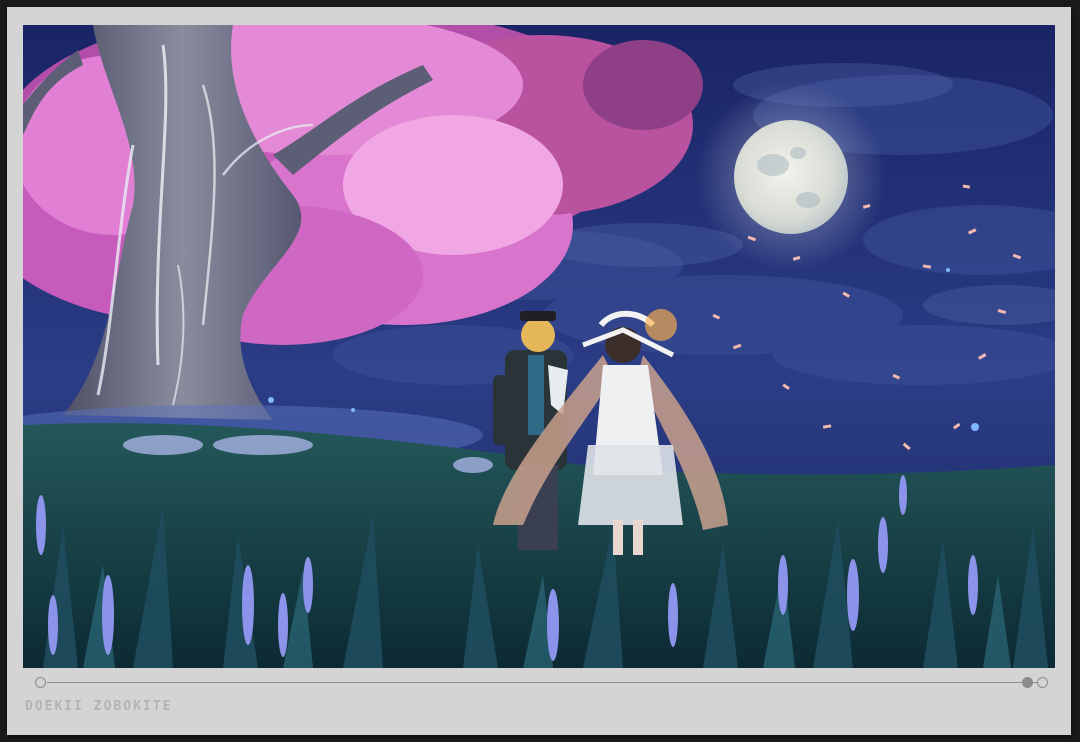 Image resolution: width=1080 pixels, height=742 pixels. I want to click on footer-right-dot-icon, so click(1027, 682).